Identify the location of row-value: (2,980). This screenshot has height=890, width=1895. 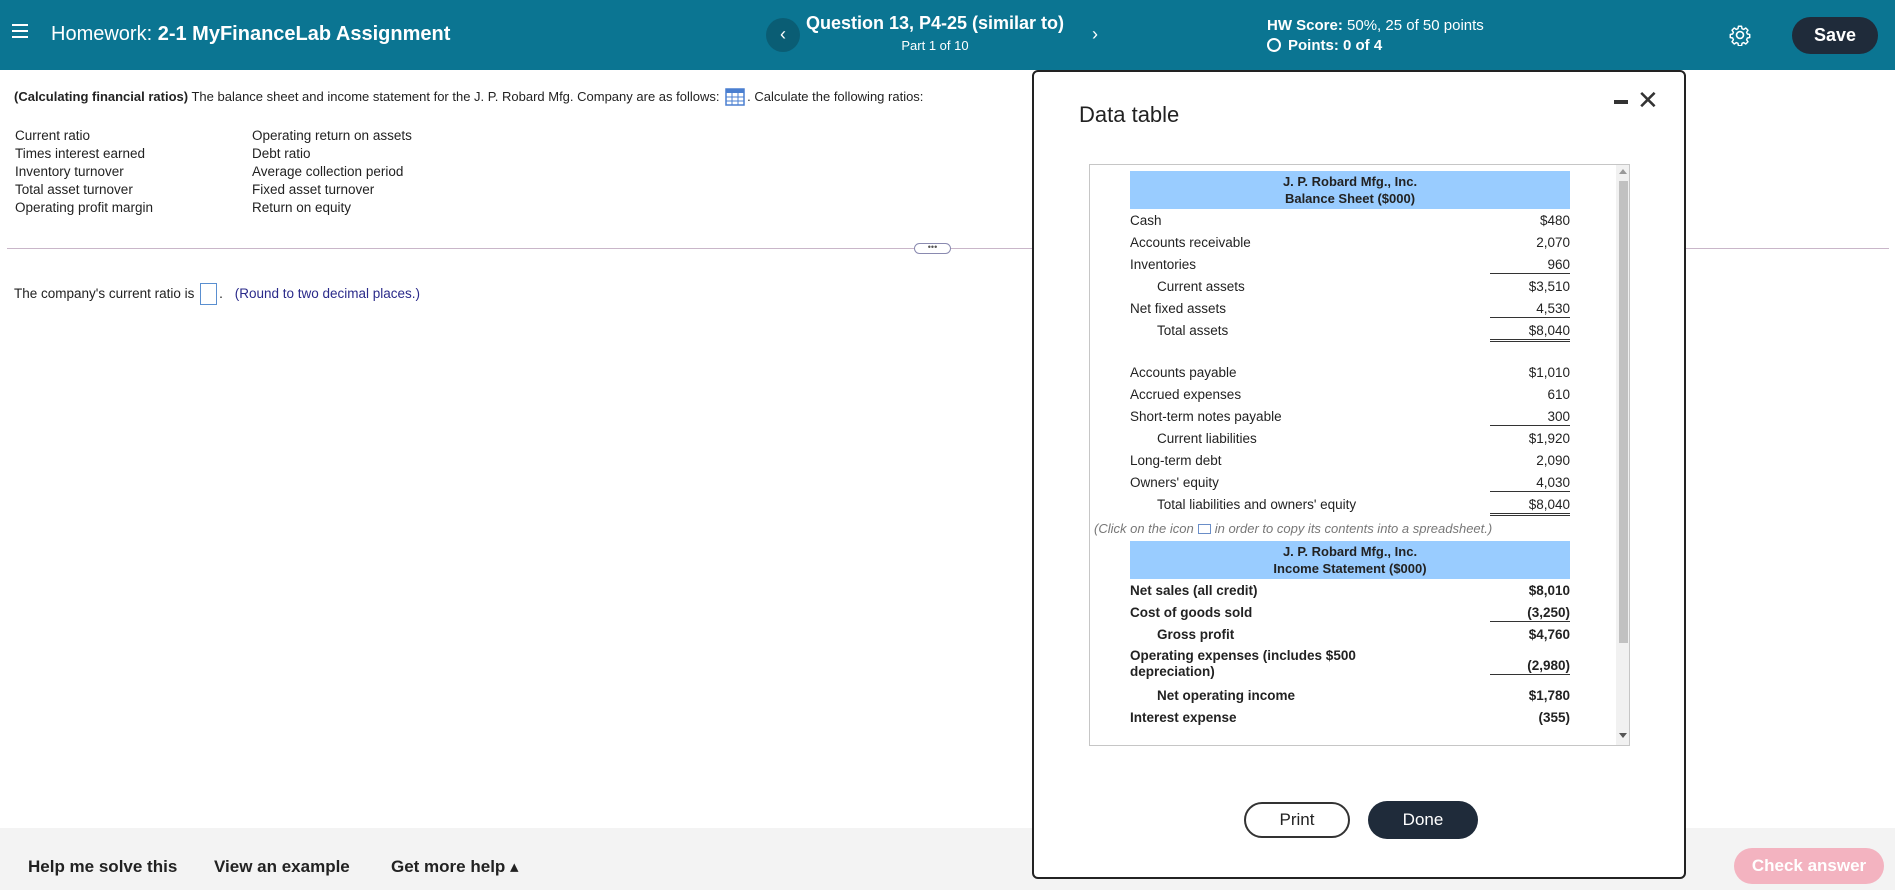
(1530, 666).